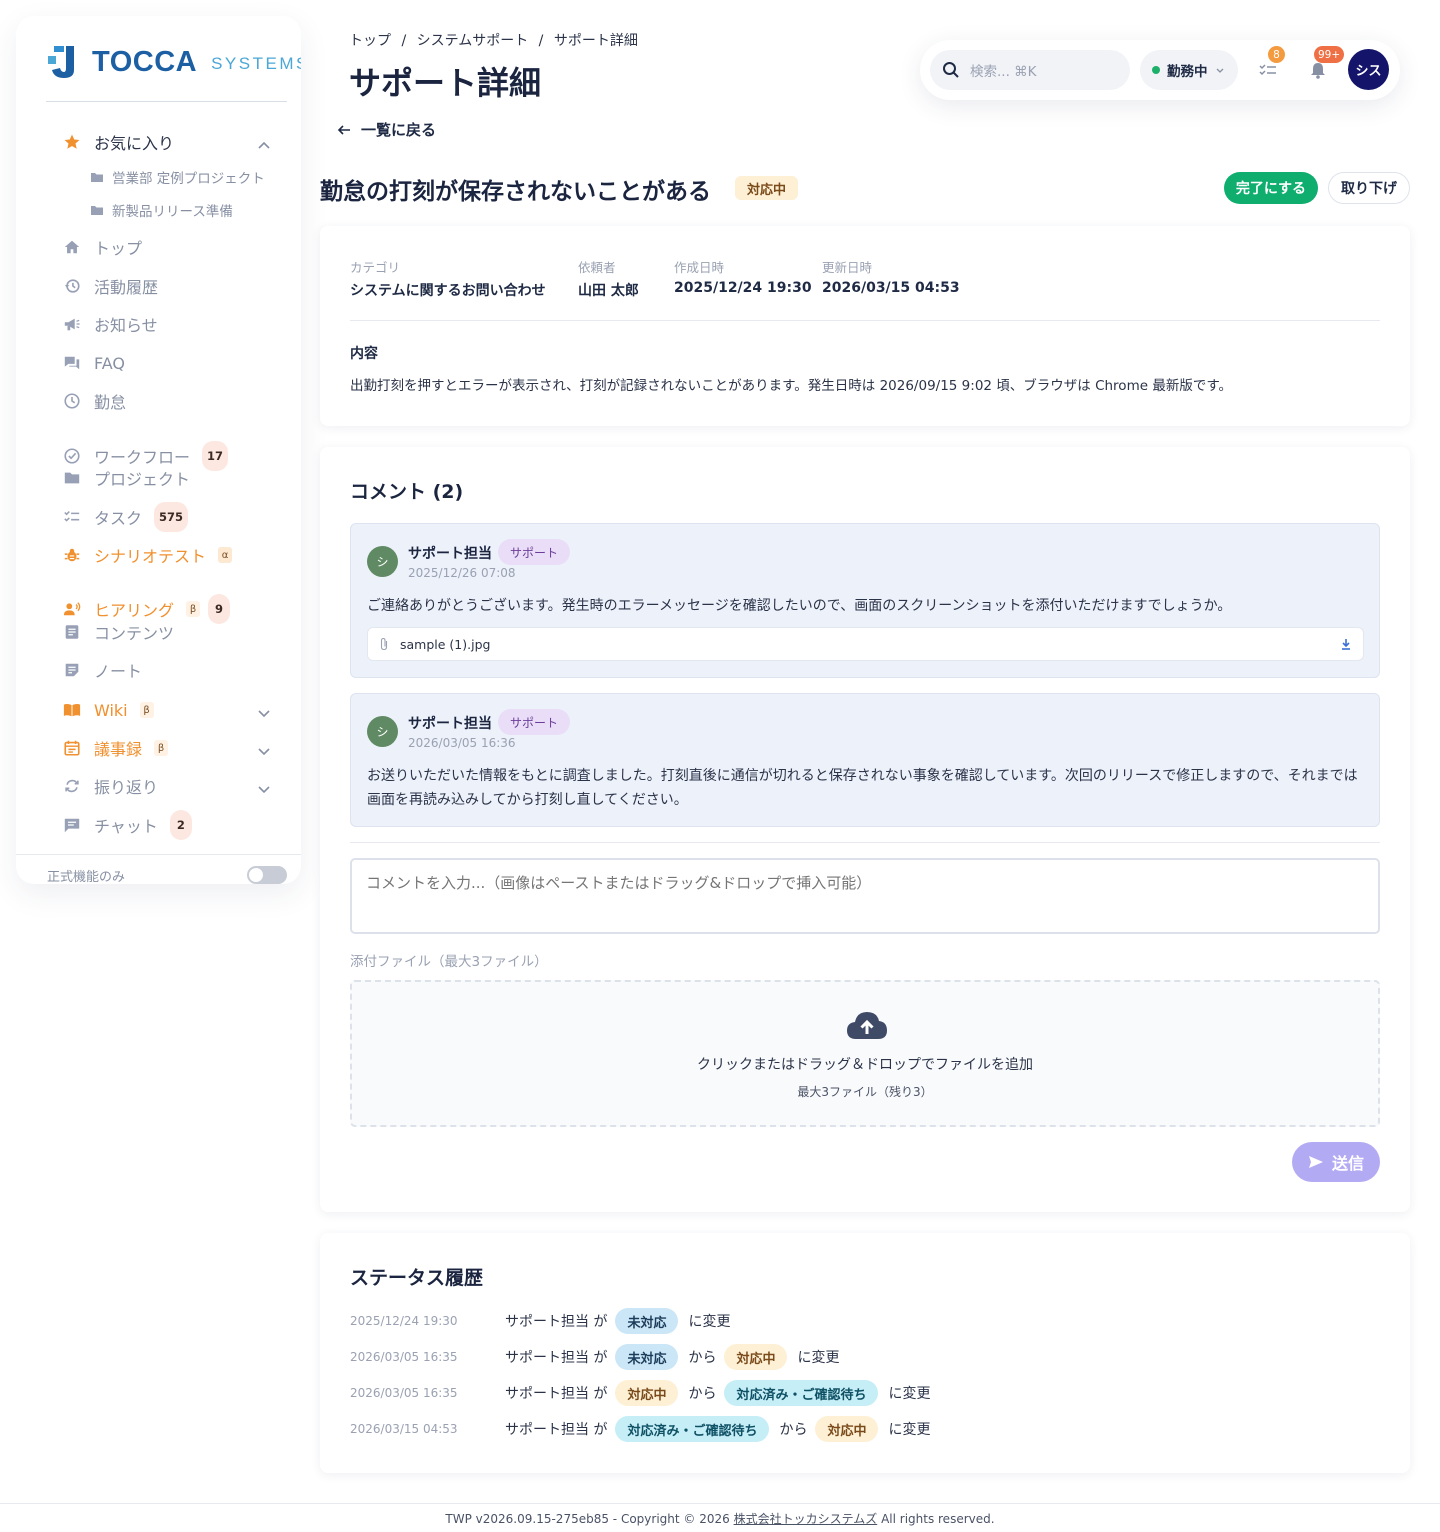  What do you see at coordinates (865, 1092) in the screenshot?
I see `dropzone-subtext: 最大3ファイル（残り3）` at bounding box center [865, 1092].